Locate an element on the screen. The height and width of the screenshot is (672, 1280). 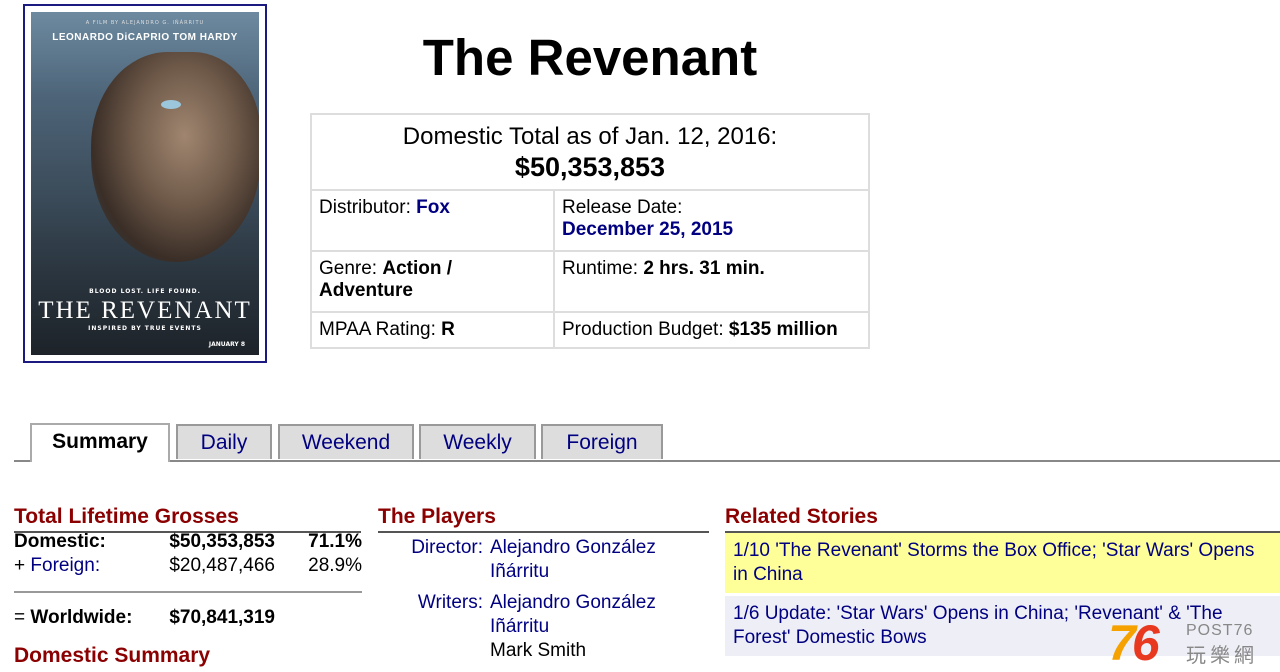
poster-actors: LEONARDO DiCAPRIO TOM HARDY is located at coordinates (145, 37).